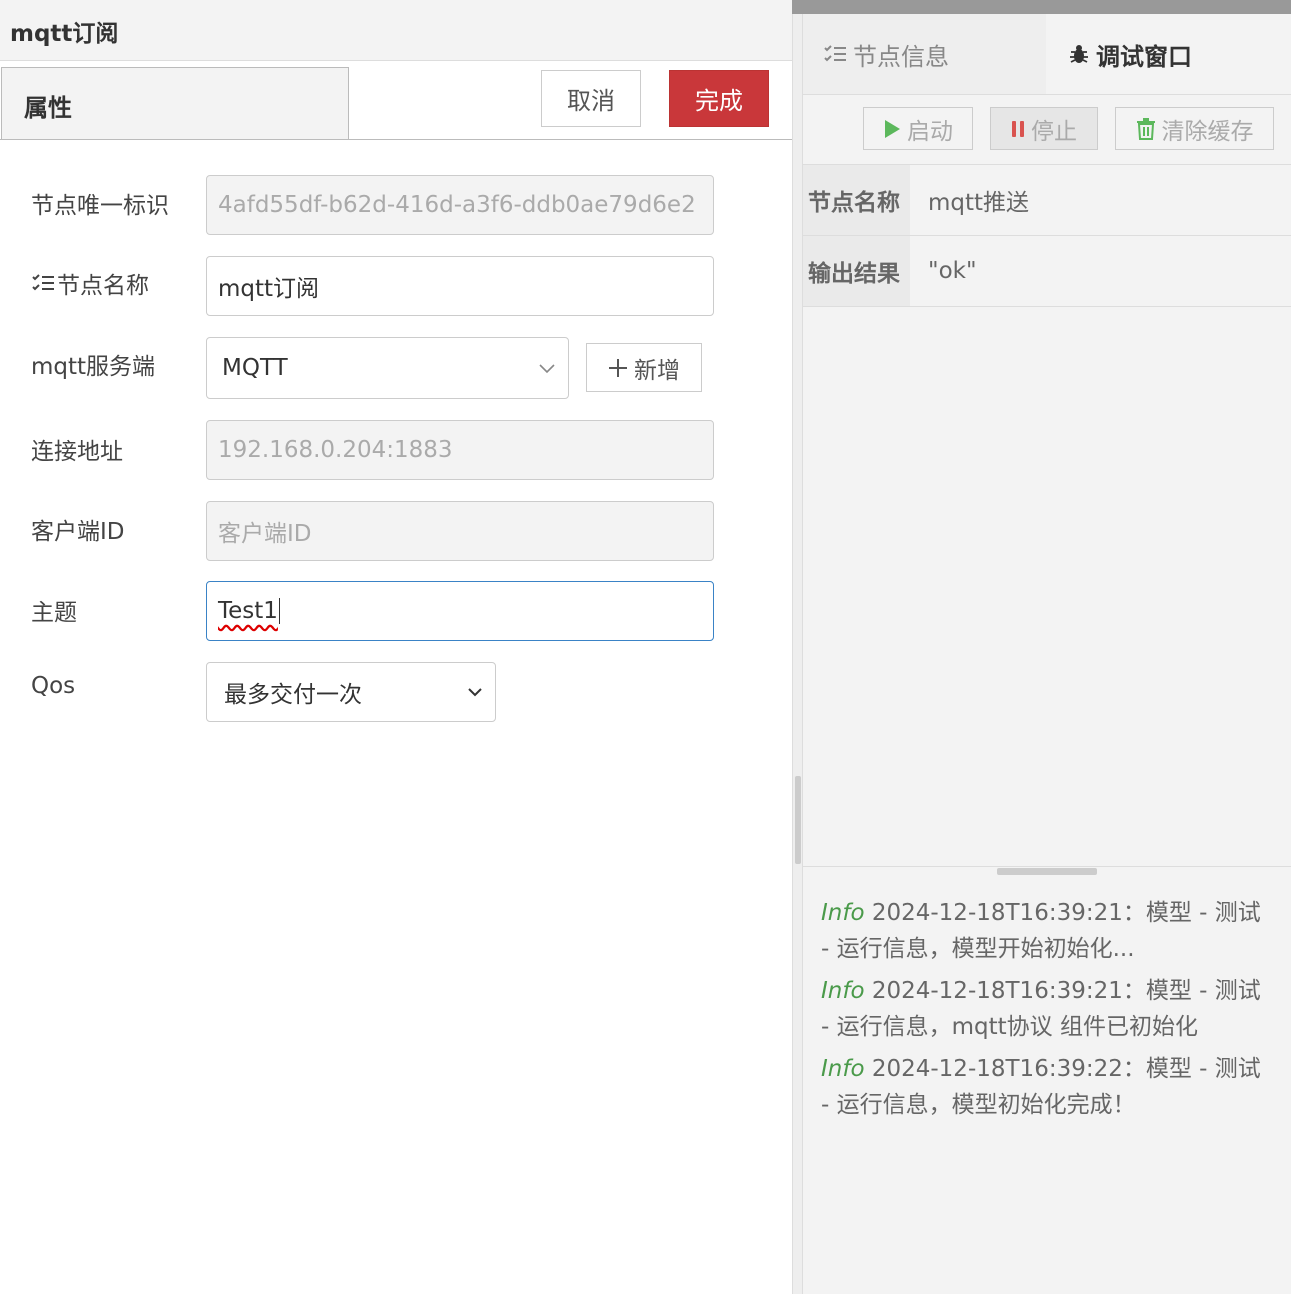 The height and width of the screenshot is (1294, 1291). Describe the element at coordinates (856, 271) in the screenshot. I see `detail-key: 输出结果` at that location.